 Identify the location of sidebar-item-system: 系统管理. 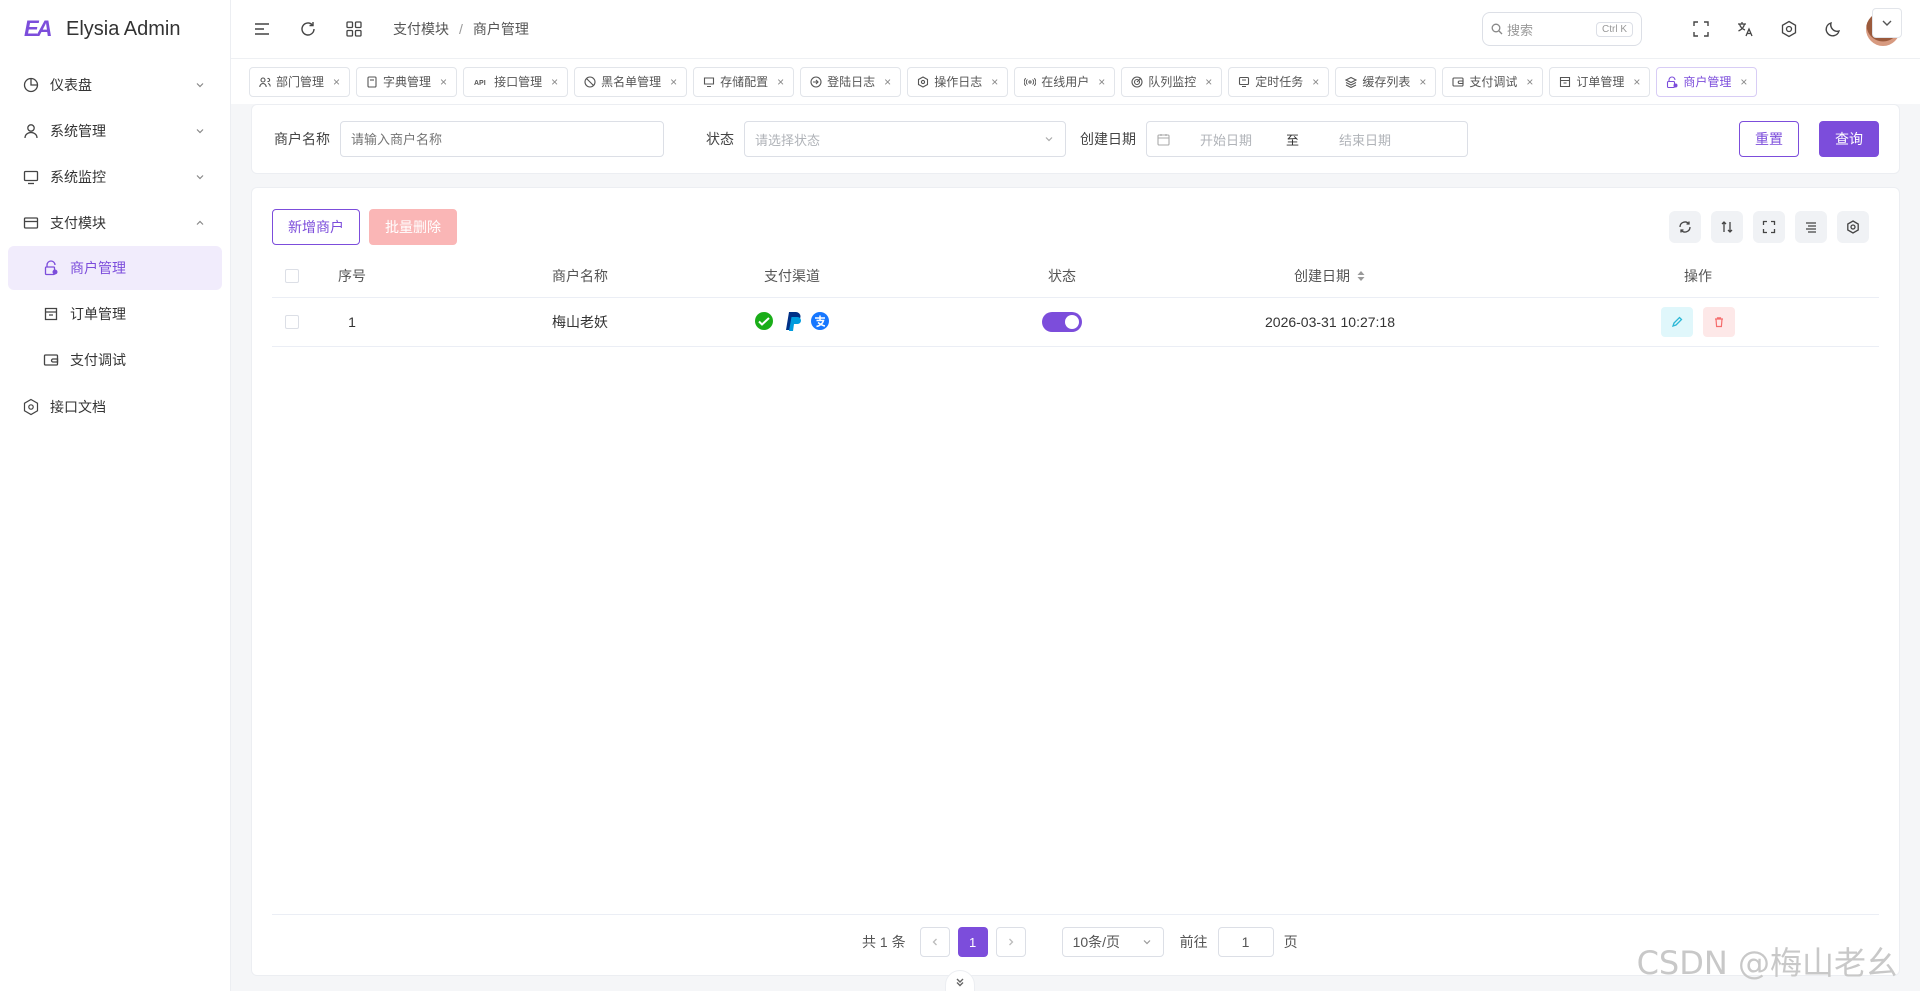
(115, 131).